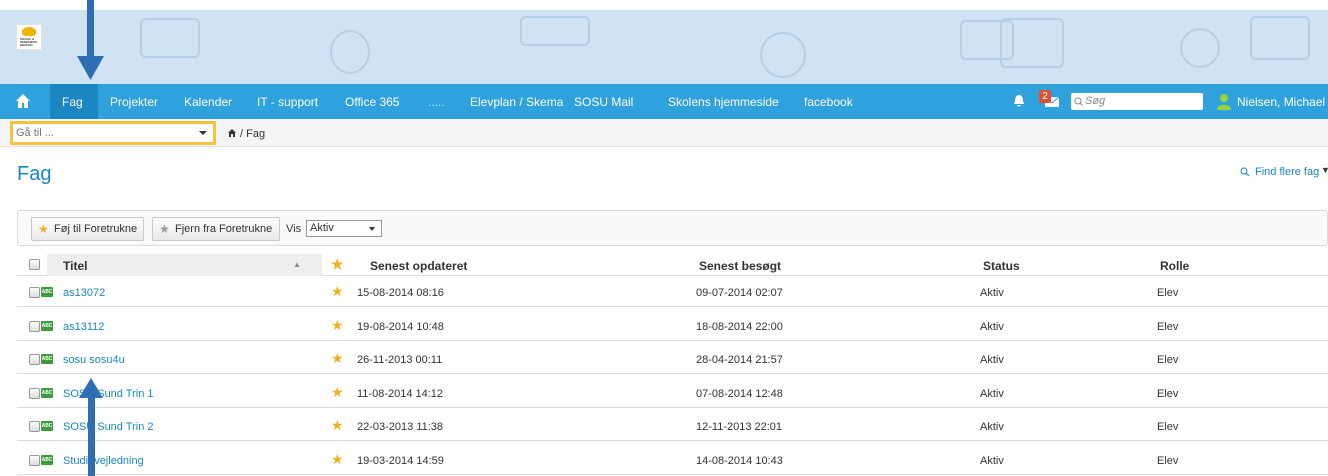  I want to click on find-more-icon, so click(1245, 172).